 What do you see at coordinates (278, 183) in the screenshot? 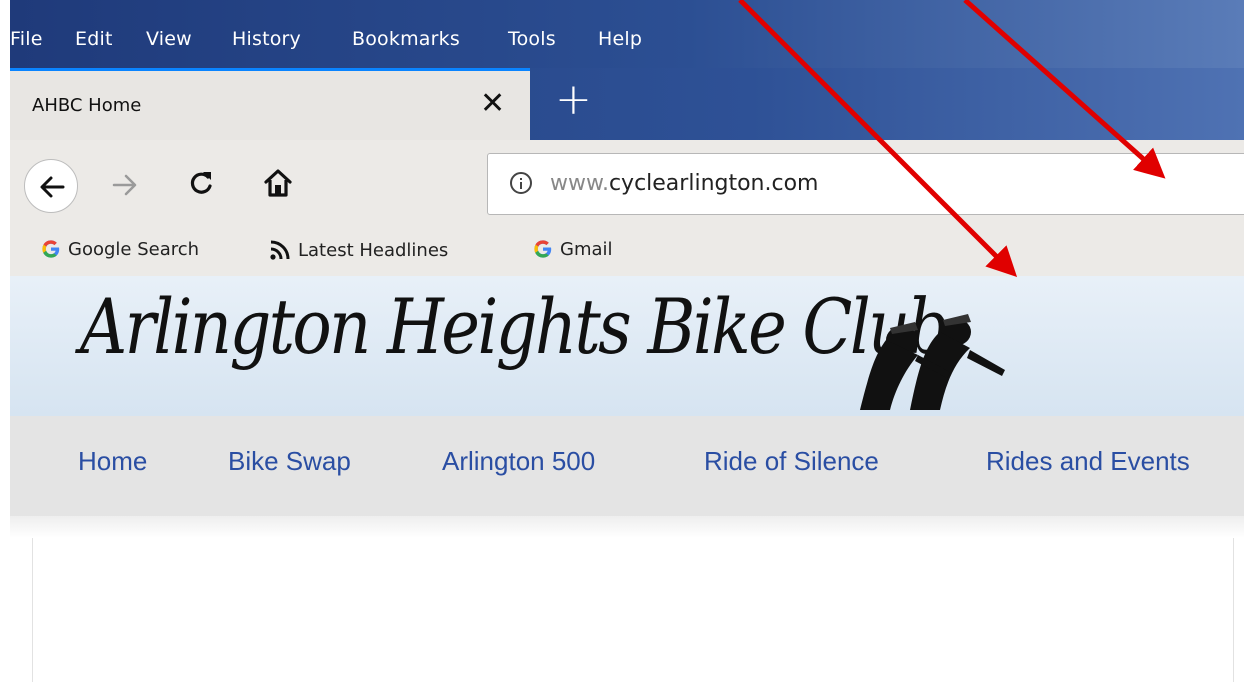
I see `home-icon` at bounding box center [278, 183].